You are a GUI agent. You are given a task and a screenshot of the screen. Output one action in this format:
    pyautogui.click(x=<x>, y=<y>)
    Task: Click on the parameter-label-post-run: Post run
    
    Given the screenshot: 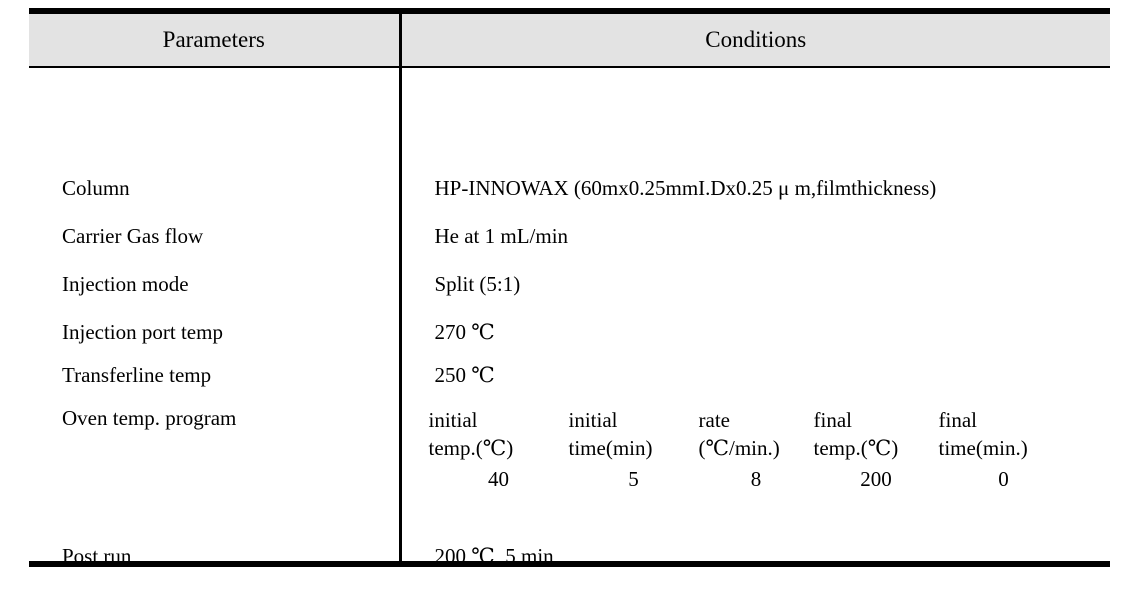 What is the action you would take?
    pyautogui.click(x=97, y=556)
    